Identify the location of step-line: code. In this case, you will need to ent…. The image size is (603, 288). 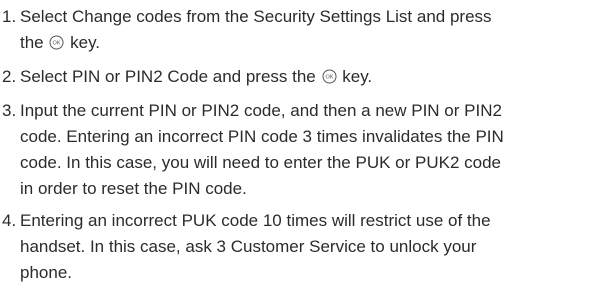
(260, 162).